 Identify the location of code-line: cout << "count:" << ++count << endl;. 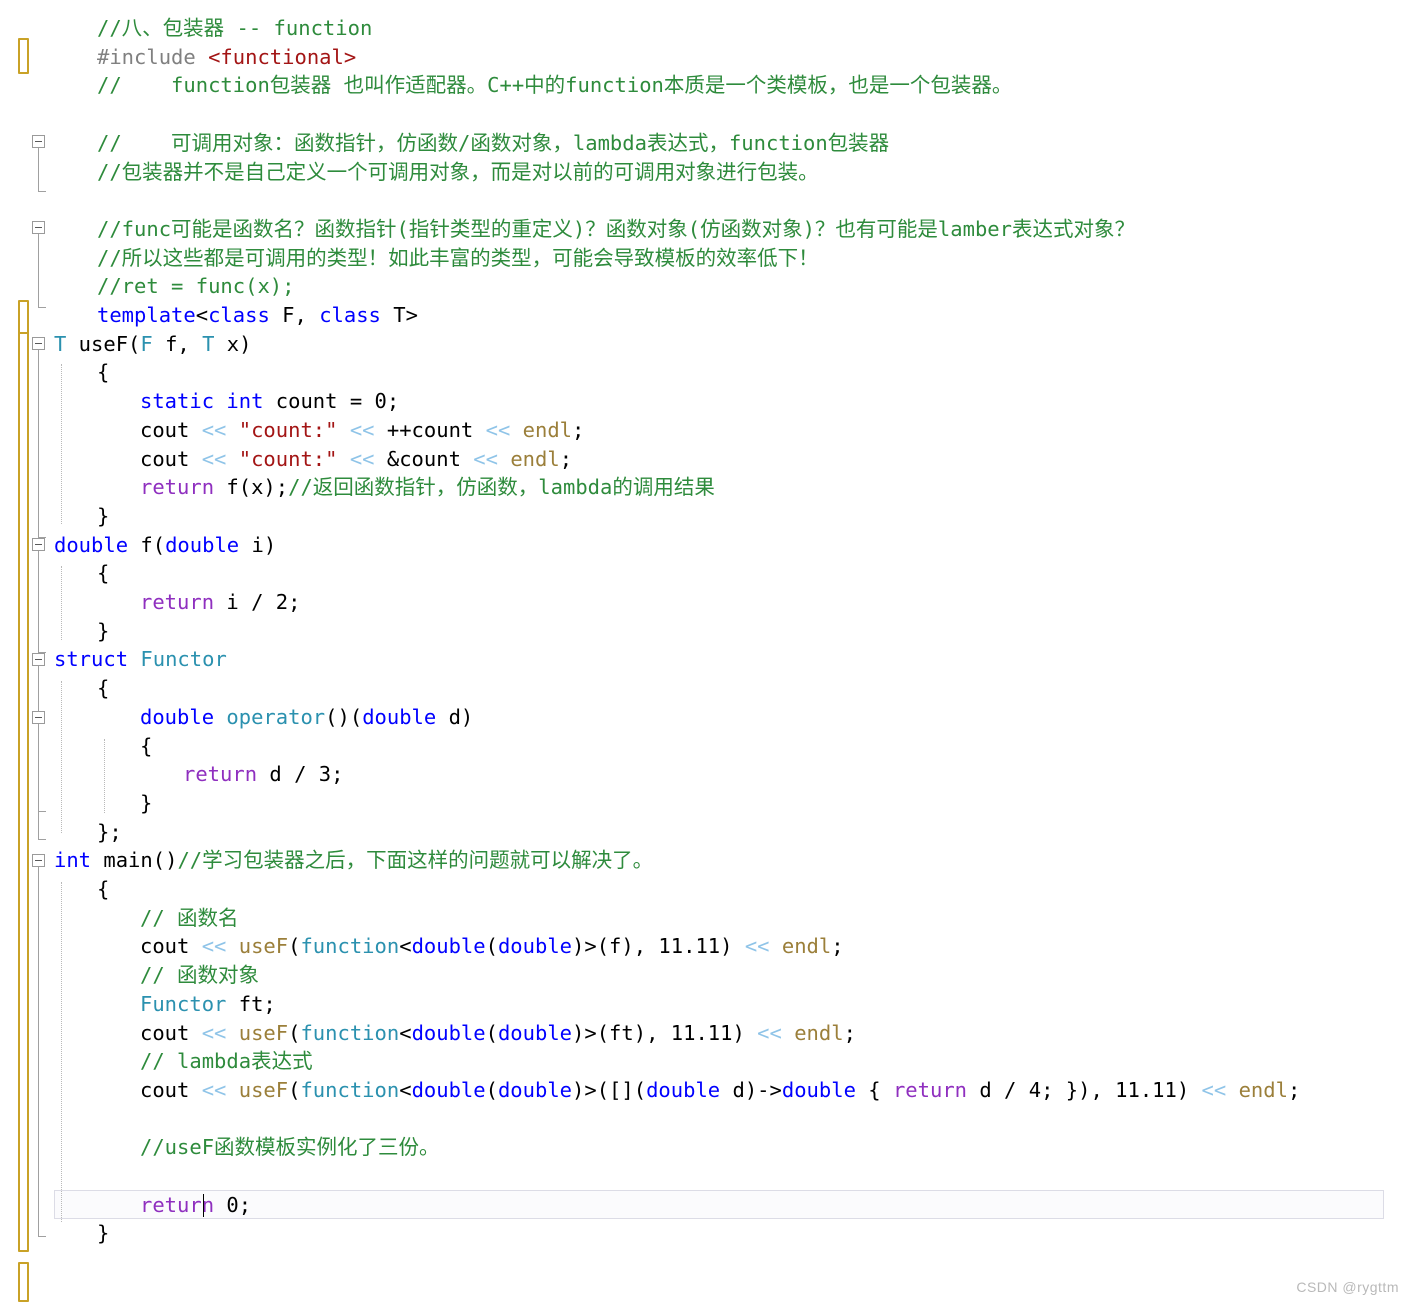
(706, 430).